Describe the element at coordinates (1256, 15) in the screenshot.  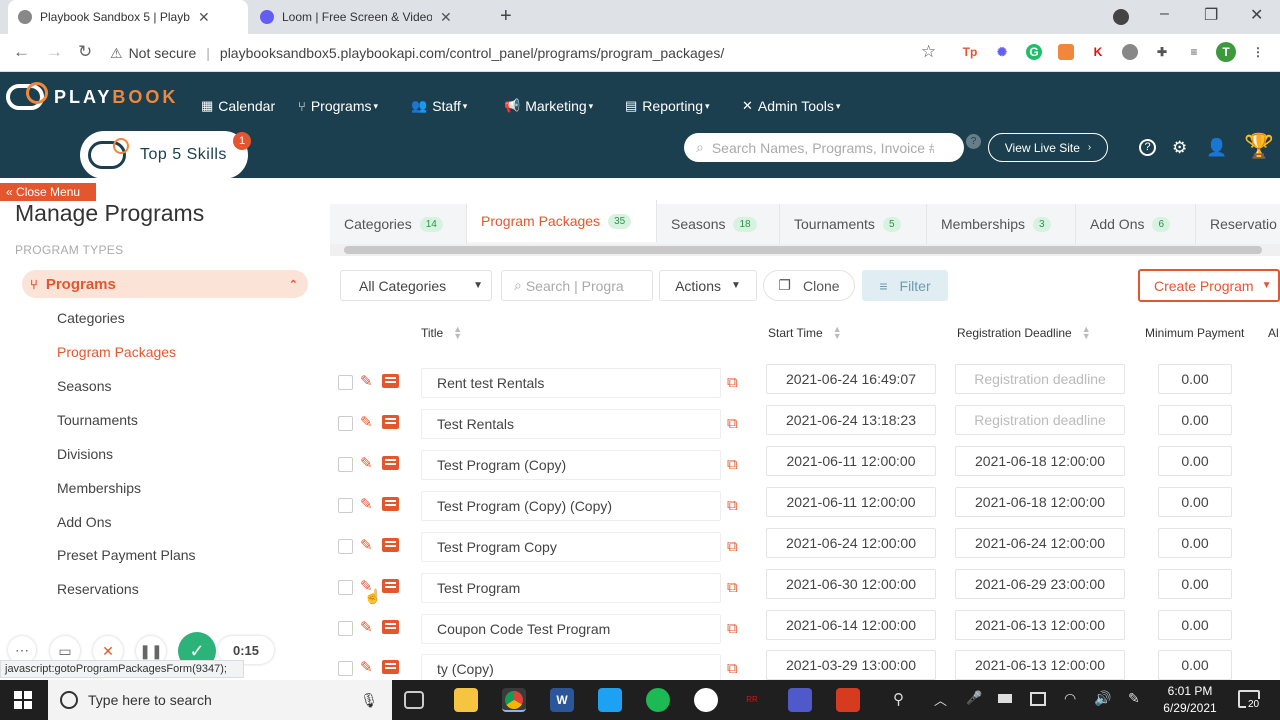
I see `close-window-icon: ✕` at that location.